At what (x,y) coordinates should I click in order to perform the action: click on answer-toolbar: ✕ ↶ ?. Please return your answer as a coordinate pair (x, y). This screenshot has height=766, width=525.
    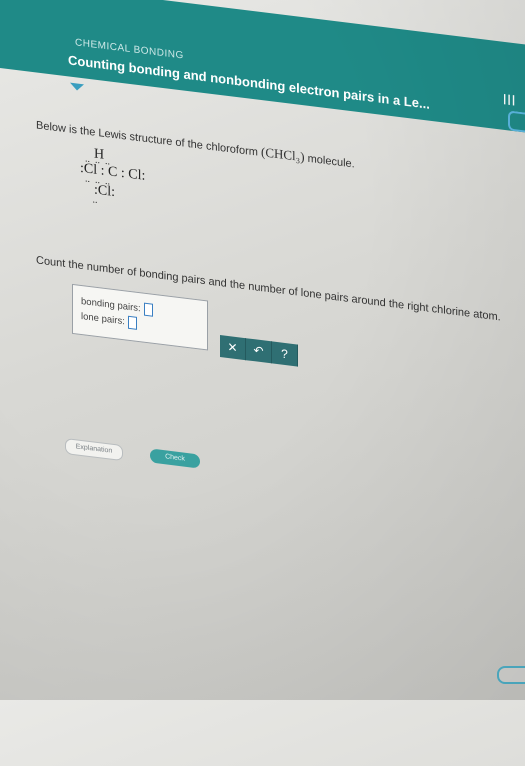
    Looking at the image, I should click on (259, 351).